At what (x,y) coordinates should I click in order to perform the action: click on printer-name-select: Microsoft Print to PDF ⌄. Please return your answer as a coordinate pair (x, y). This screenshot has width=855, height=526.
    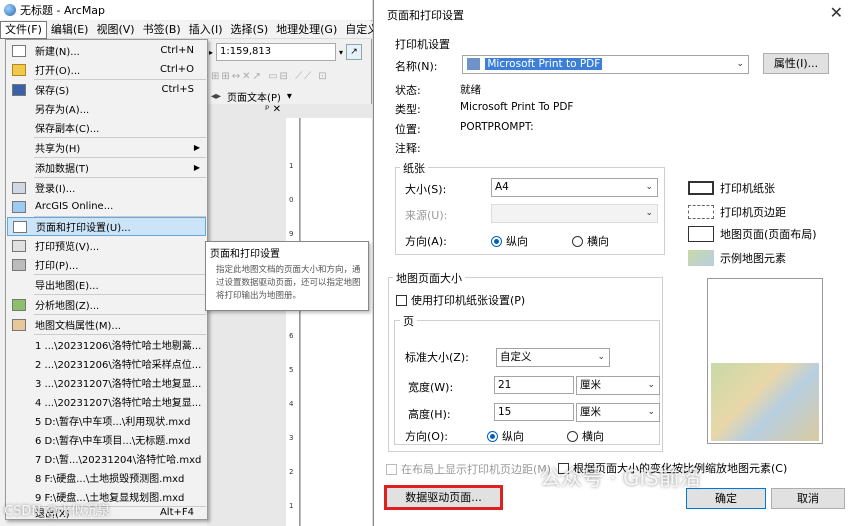
    Looking at the image, I should click on (605, 64).